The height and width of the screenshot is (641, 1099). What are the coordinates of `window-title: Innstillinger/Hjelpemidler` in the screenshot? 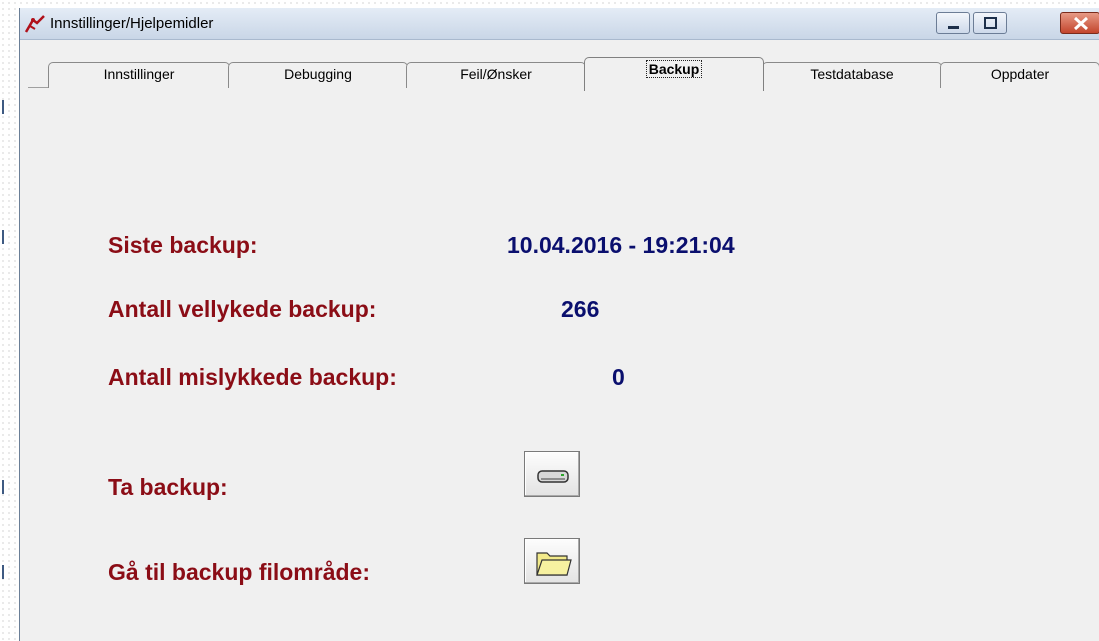 It's located at (132, 23).